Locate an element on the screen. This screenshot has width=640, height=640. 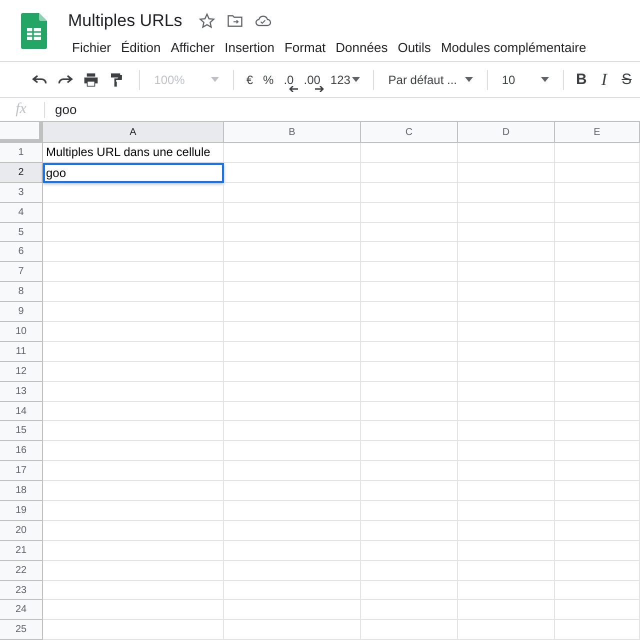
number-format-button: .0 is located at coordinates (288, 80).